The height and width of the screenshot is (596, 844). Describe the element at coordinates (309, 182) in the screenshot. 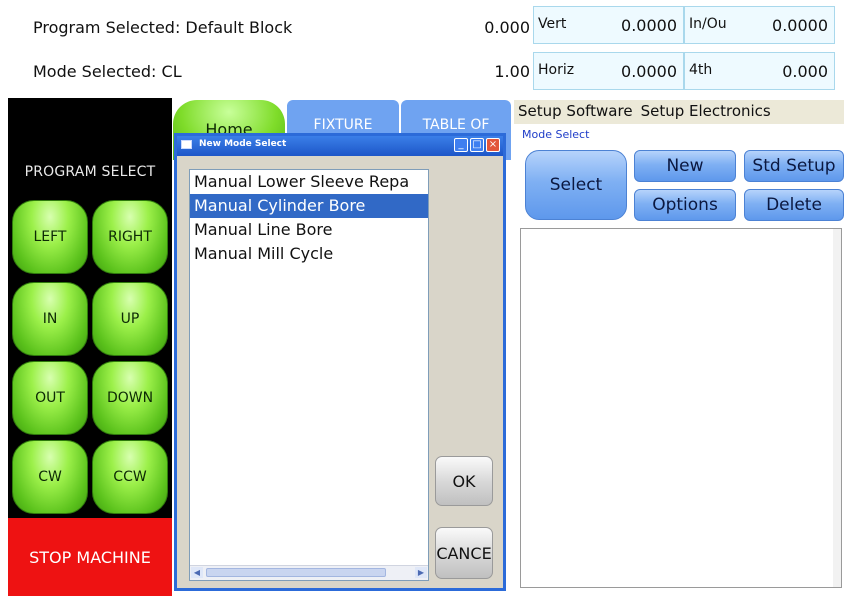

I see `list-item: Manual Lower Sleeve Repa` at that location.